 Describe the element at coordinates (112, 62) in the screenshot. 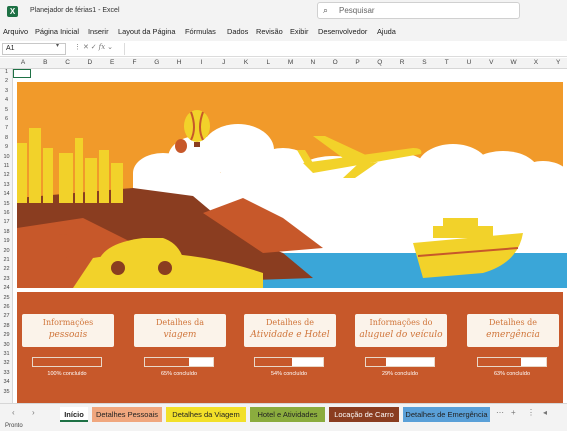

I see `column-header: E` at that location.